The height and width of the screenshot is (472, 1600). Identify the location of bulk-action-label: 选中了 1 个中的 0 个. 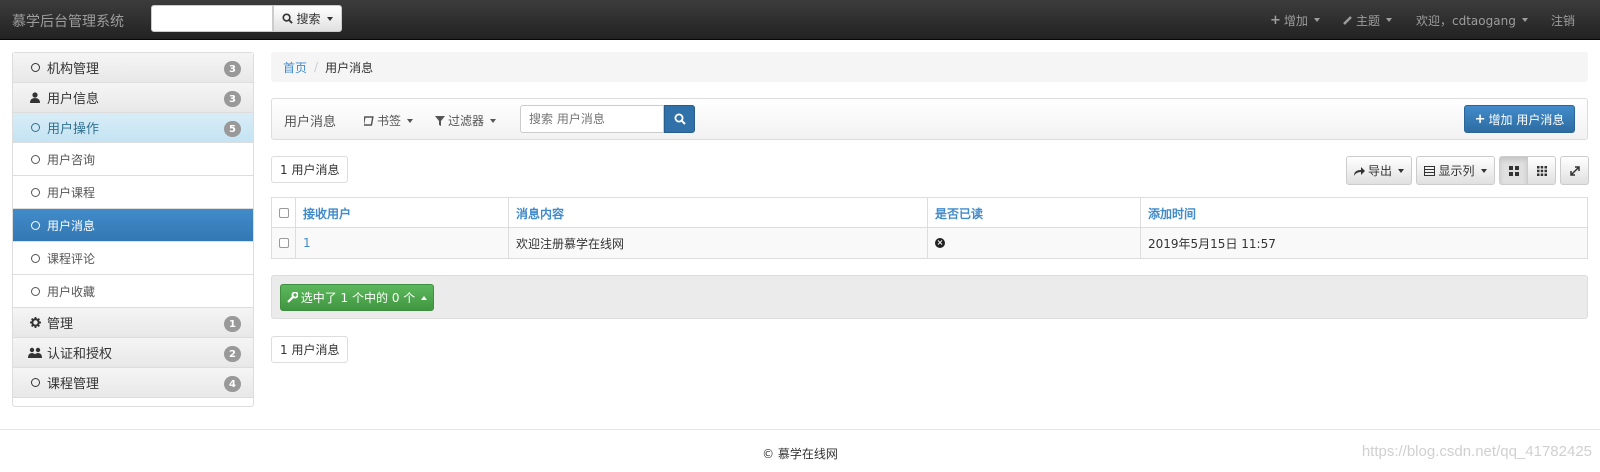
(358, 298).